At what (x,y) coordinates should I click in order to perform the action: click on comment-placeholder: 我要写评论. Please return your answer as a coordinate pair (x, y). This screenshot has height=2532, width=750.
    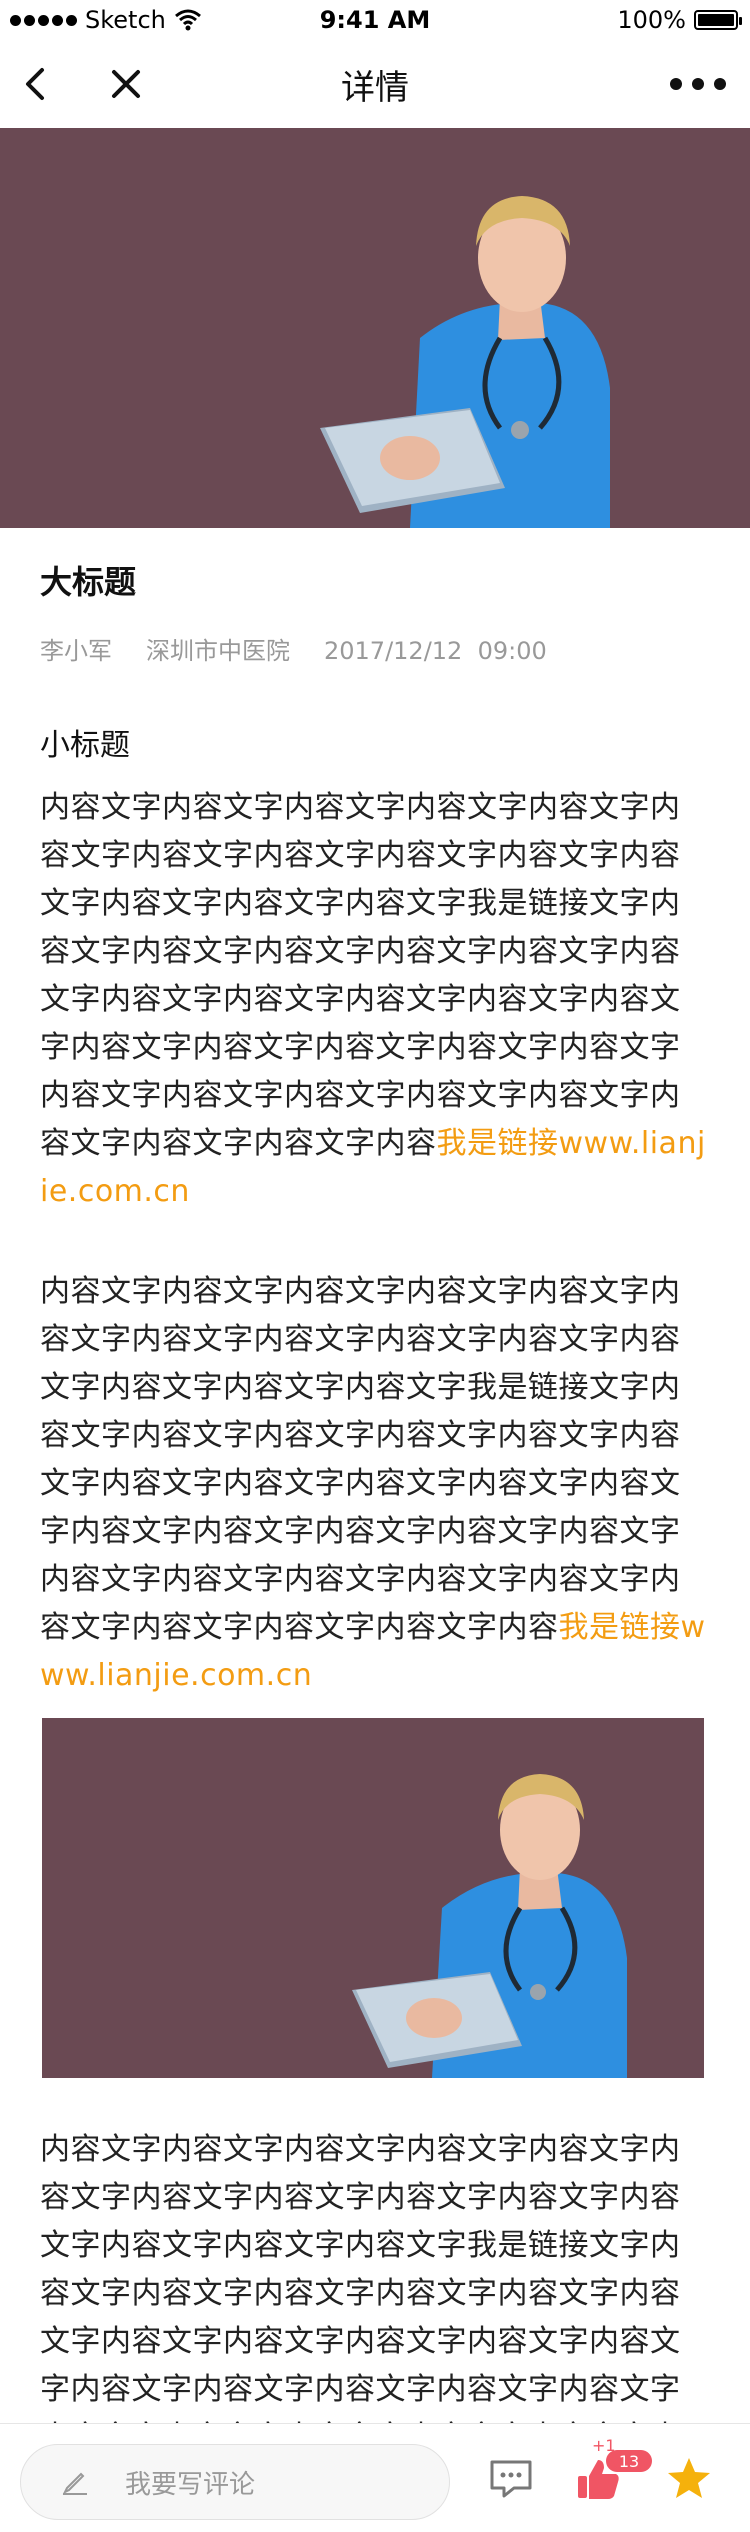
    Looking at the image, I should click on (190, 2484).